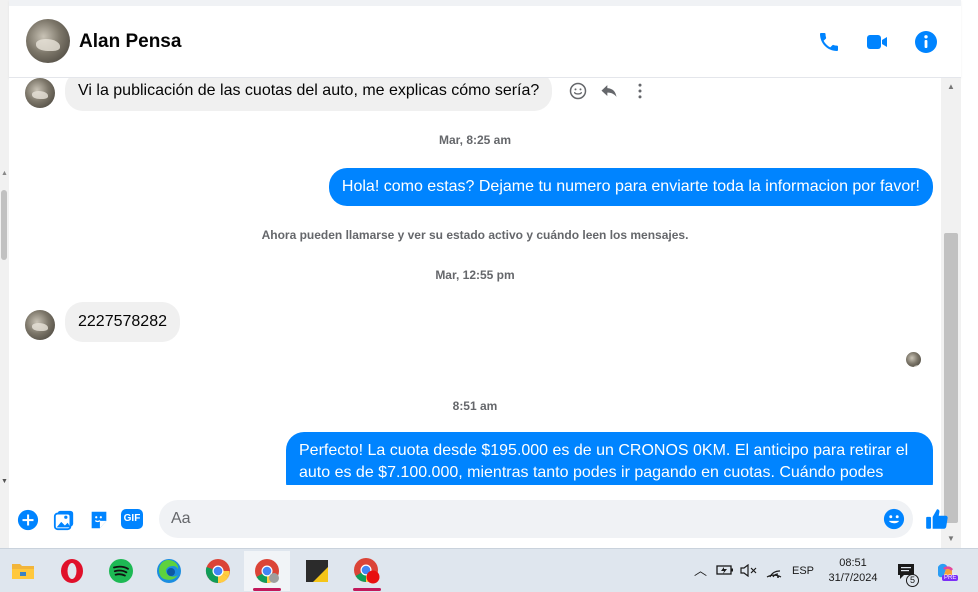  What do you see at coordinates (913, 359) in the screenshot?
I see `seen-receipt-avatar` at bounding box center [913, 359].